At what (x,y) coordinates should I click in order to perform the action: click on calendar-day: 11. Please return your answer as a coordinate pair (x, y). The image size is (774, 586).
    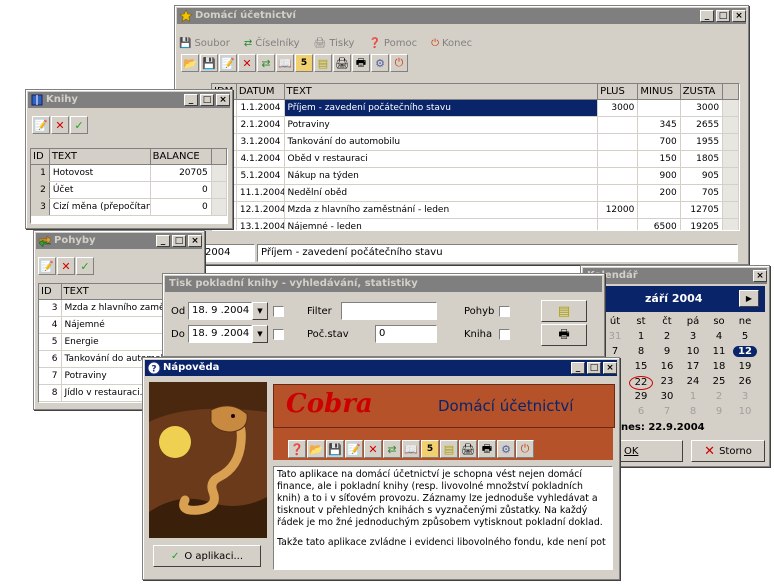
    Looking at the image, I should click on (719, 351).